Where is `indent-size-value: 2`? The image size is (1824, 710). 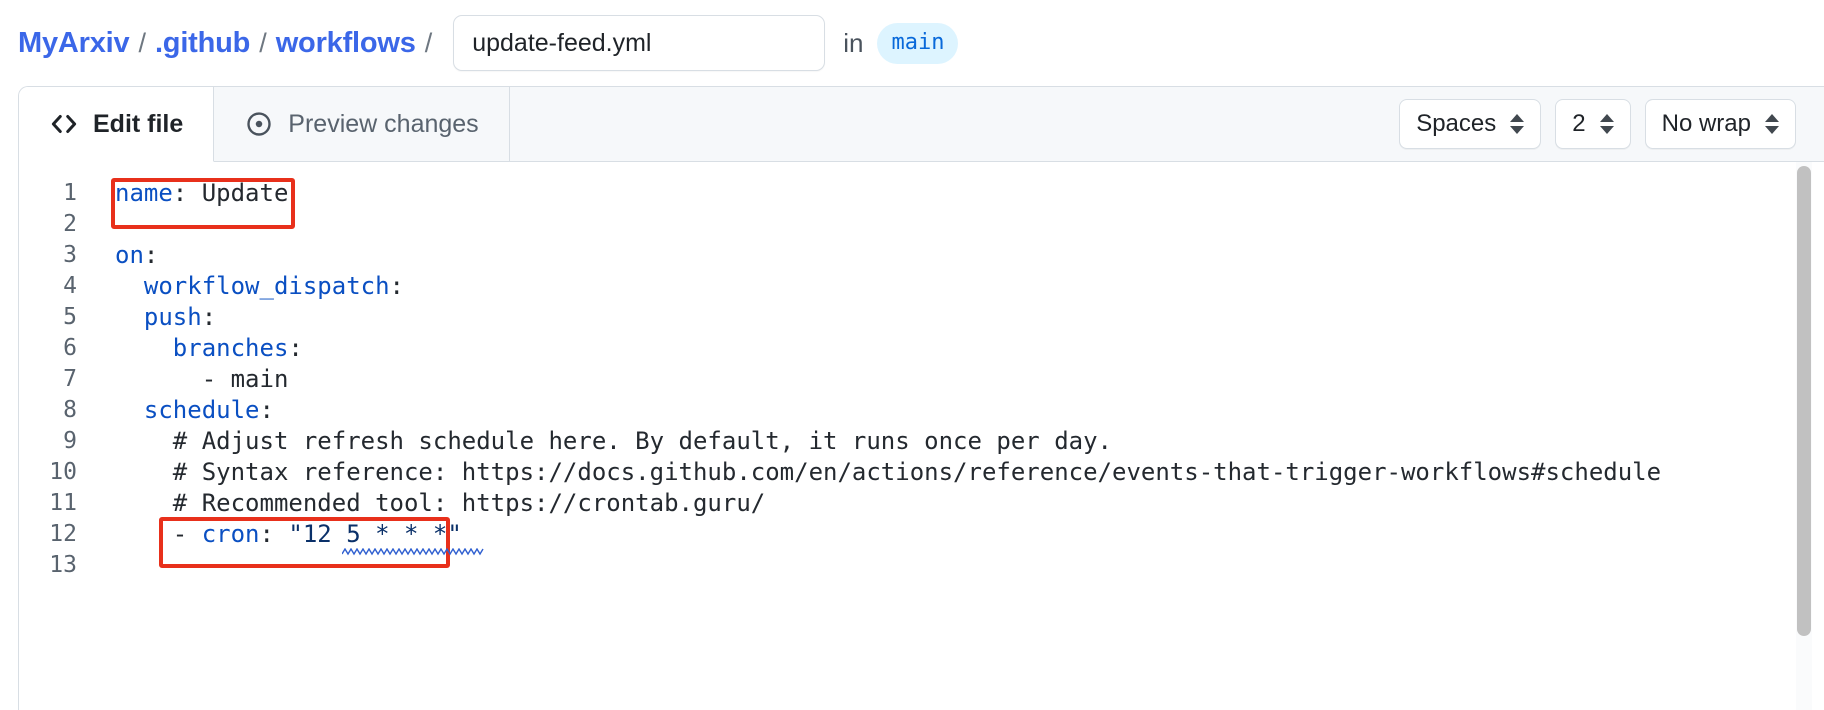 indent-size-value: 2 is located at coordinates (1579, 123).